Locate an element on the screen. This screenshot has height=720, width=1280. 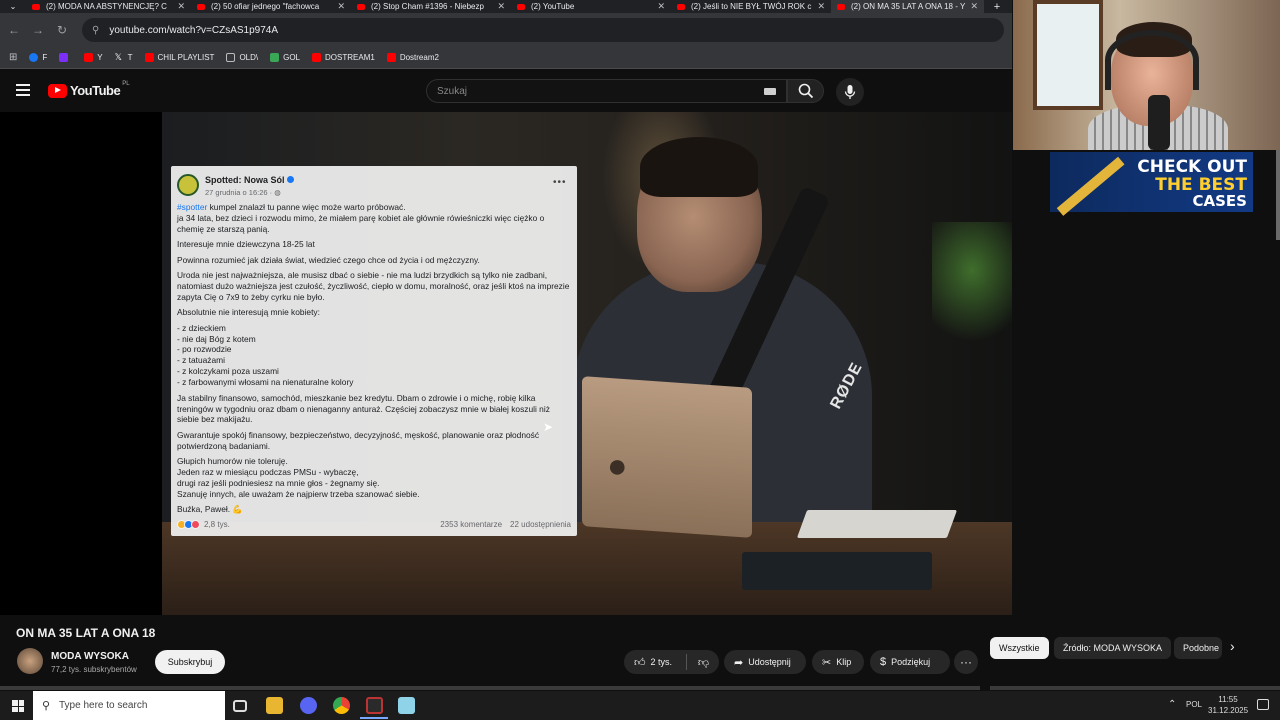
subscribe-button: Subskrybuj is located at coordinates (190, 662).